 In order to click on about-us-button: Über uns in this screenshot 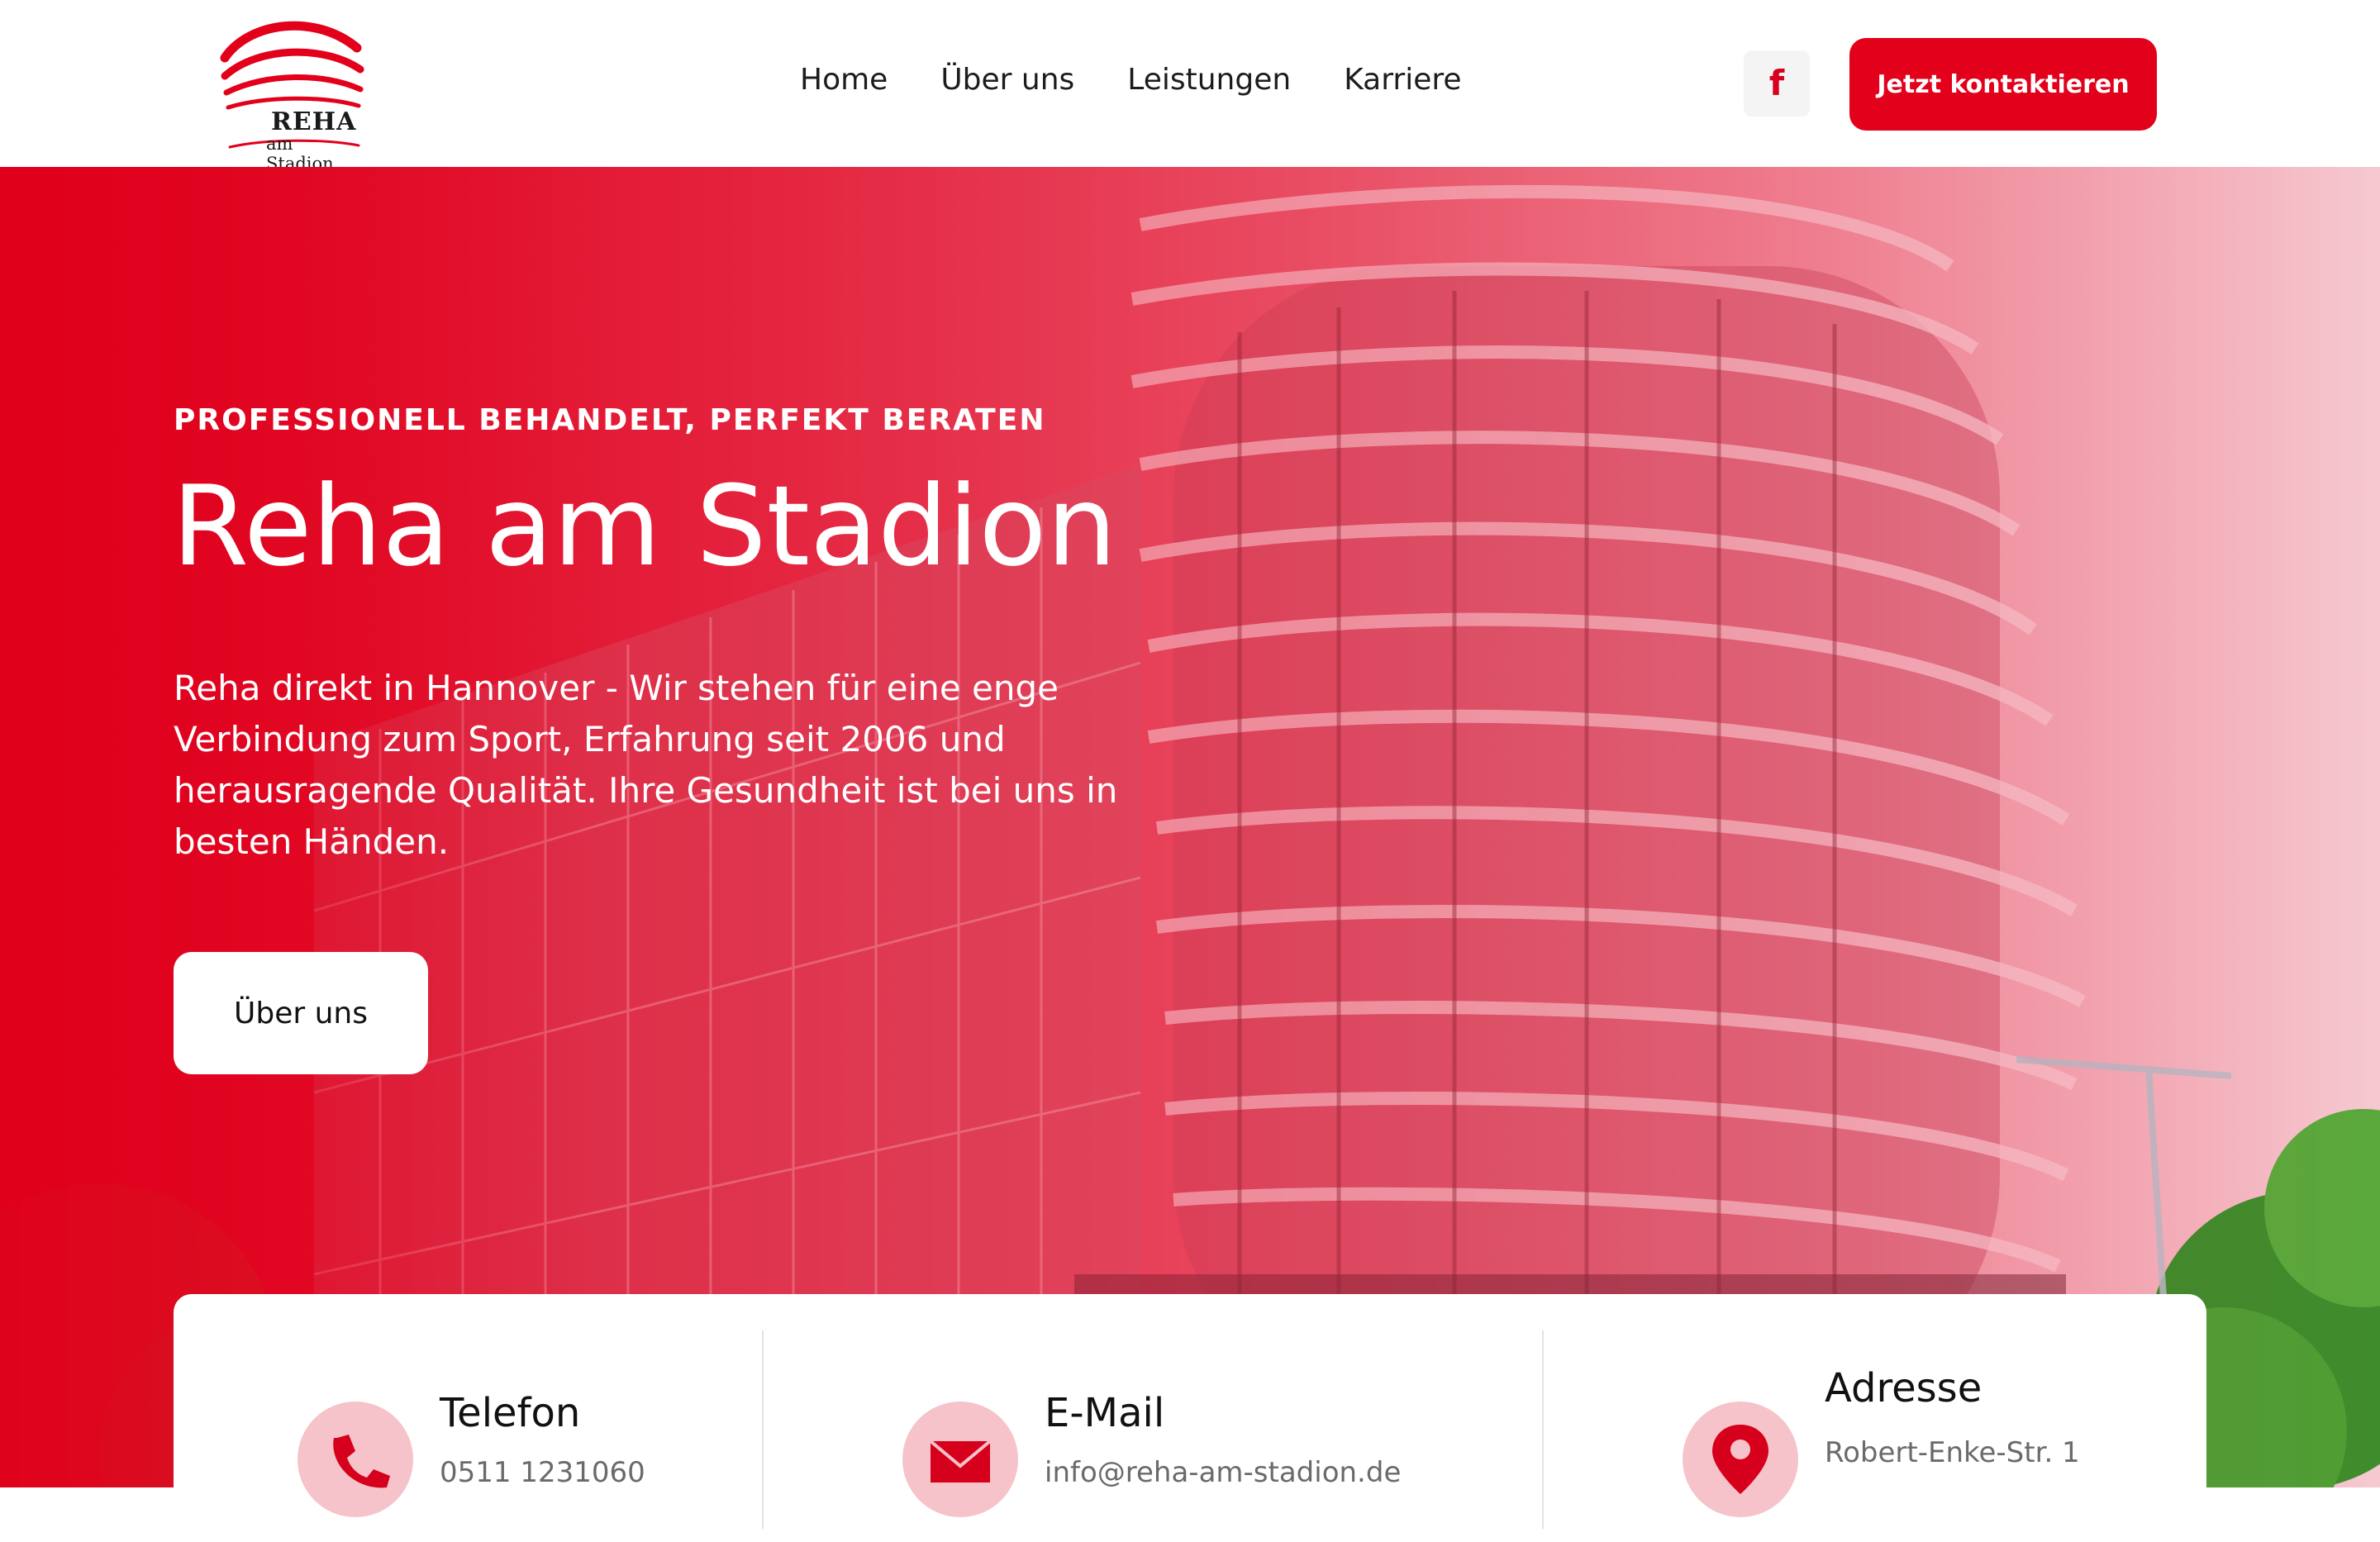, I will do `click(301, 1013)`.